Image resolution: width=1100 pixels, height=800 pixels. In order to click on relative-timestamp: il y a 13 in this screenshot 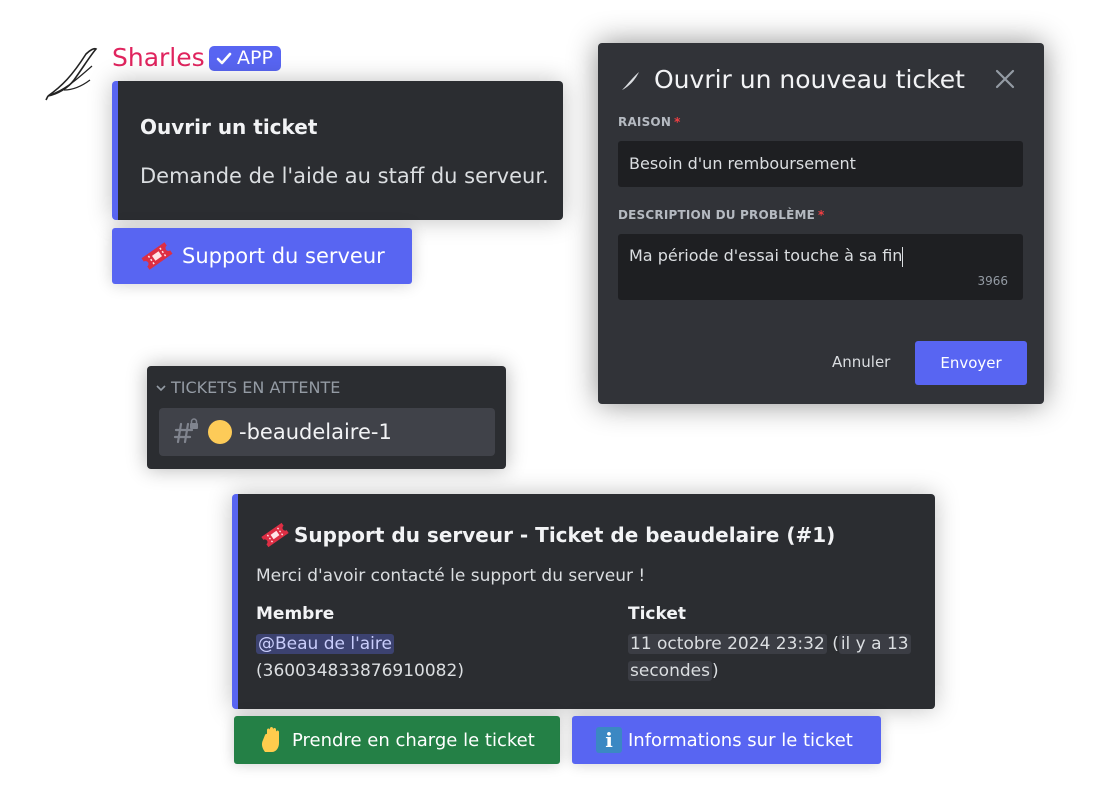, I will do `click(874, 644)`.